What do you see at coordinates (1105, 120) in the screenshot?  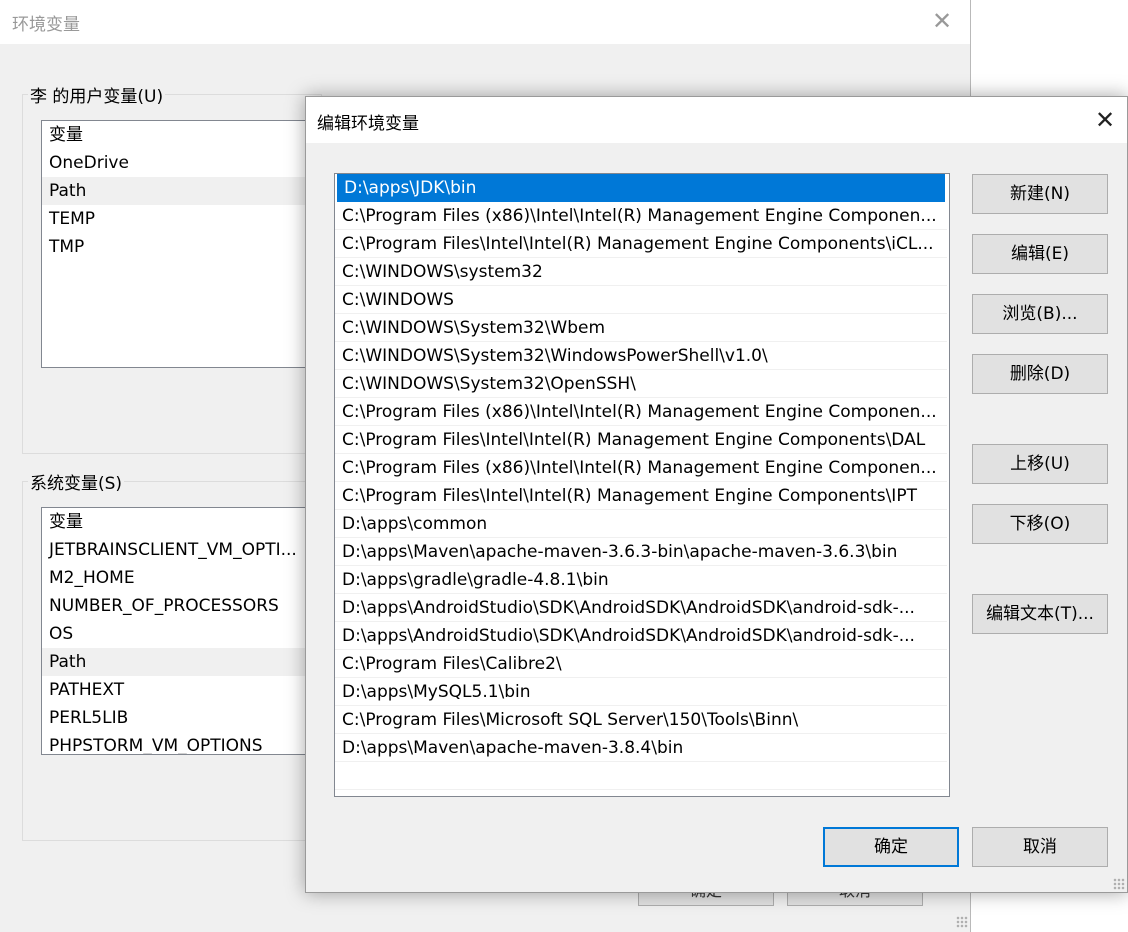 I see `close-icon: ✕` at bounding box center [1105, 120].